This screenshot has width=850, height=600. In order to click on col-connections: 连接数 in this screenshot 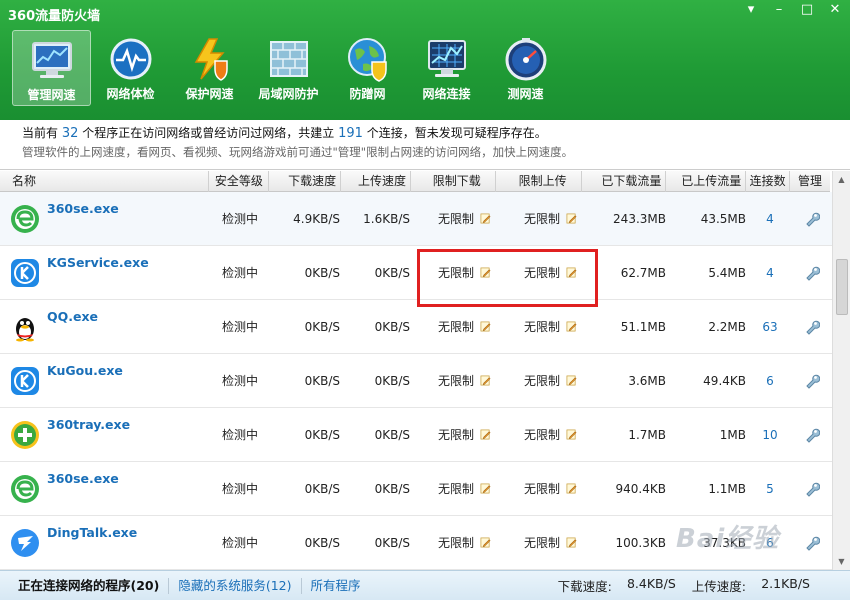, I will do `click(768, 181)`.